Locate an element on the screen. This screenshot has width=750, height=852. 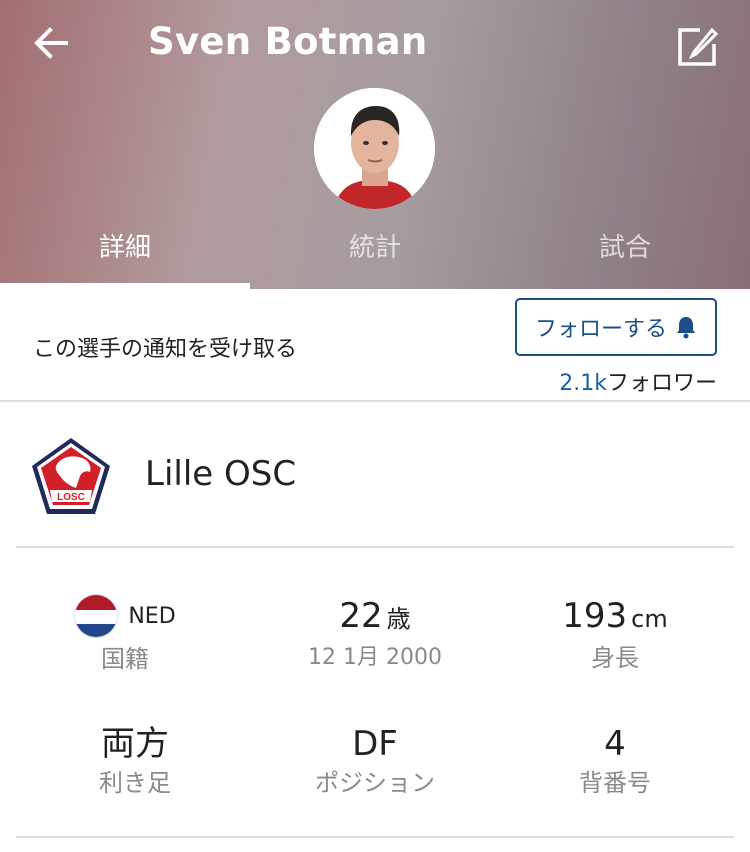
age-unit: 歳 is located at coordinates (398, 619).